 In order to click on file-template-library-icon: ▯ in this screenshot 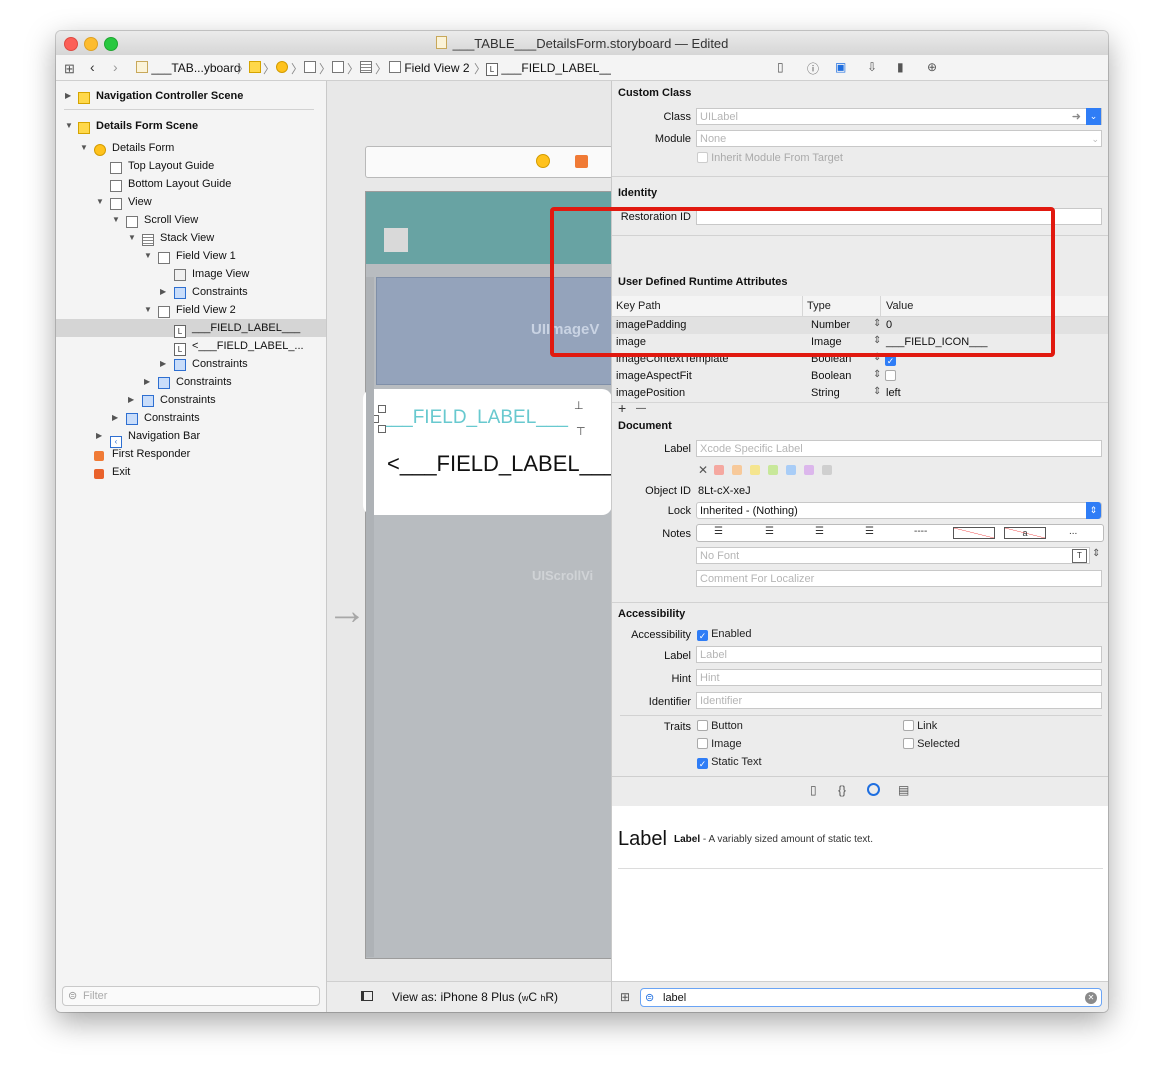, I will do `click(813, 790)`.